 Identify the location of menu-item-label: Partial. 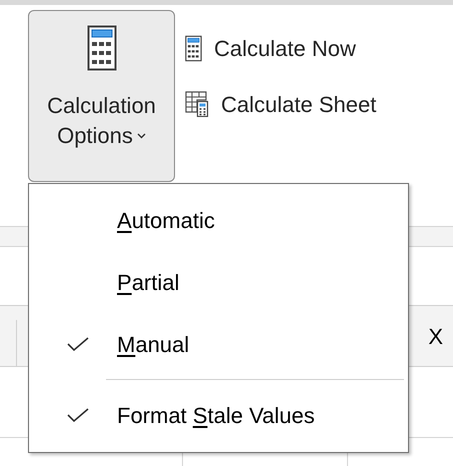
(148, 282).